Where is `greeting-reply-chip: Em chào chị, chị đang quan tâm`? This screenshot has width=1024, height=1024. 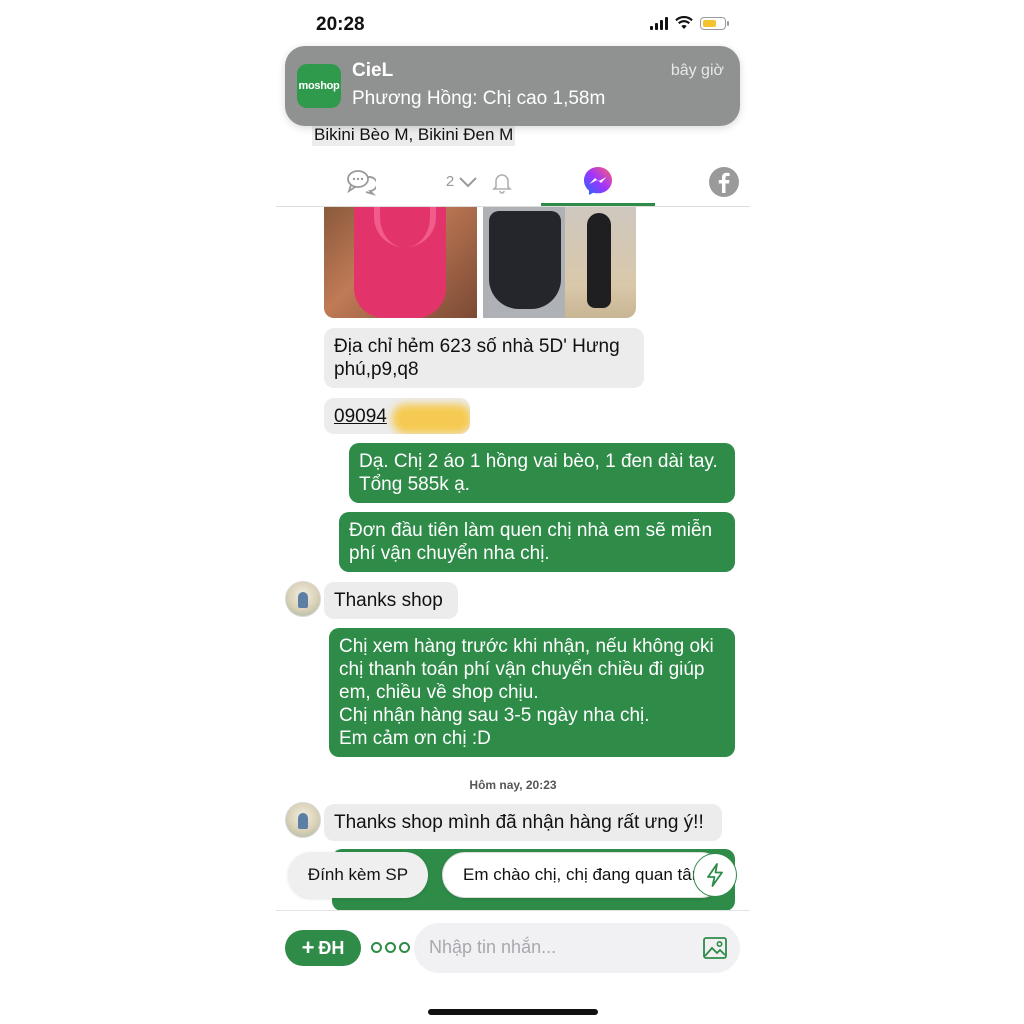
greeting-reply-chip: Em chào chị, chị đang quan tâm is located at coordinates (583, 875).